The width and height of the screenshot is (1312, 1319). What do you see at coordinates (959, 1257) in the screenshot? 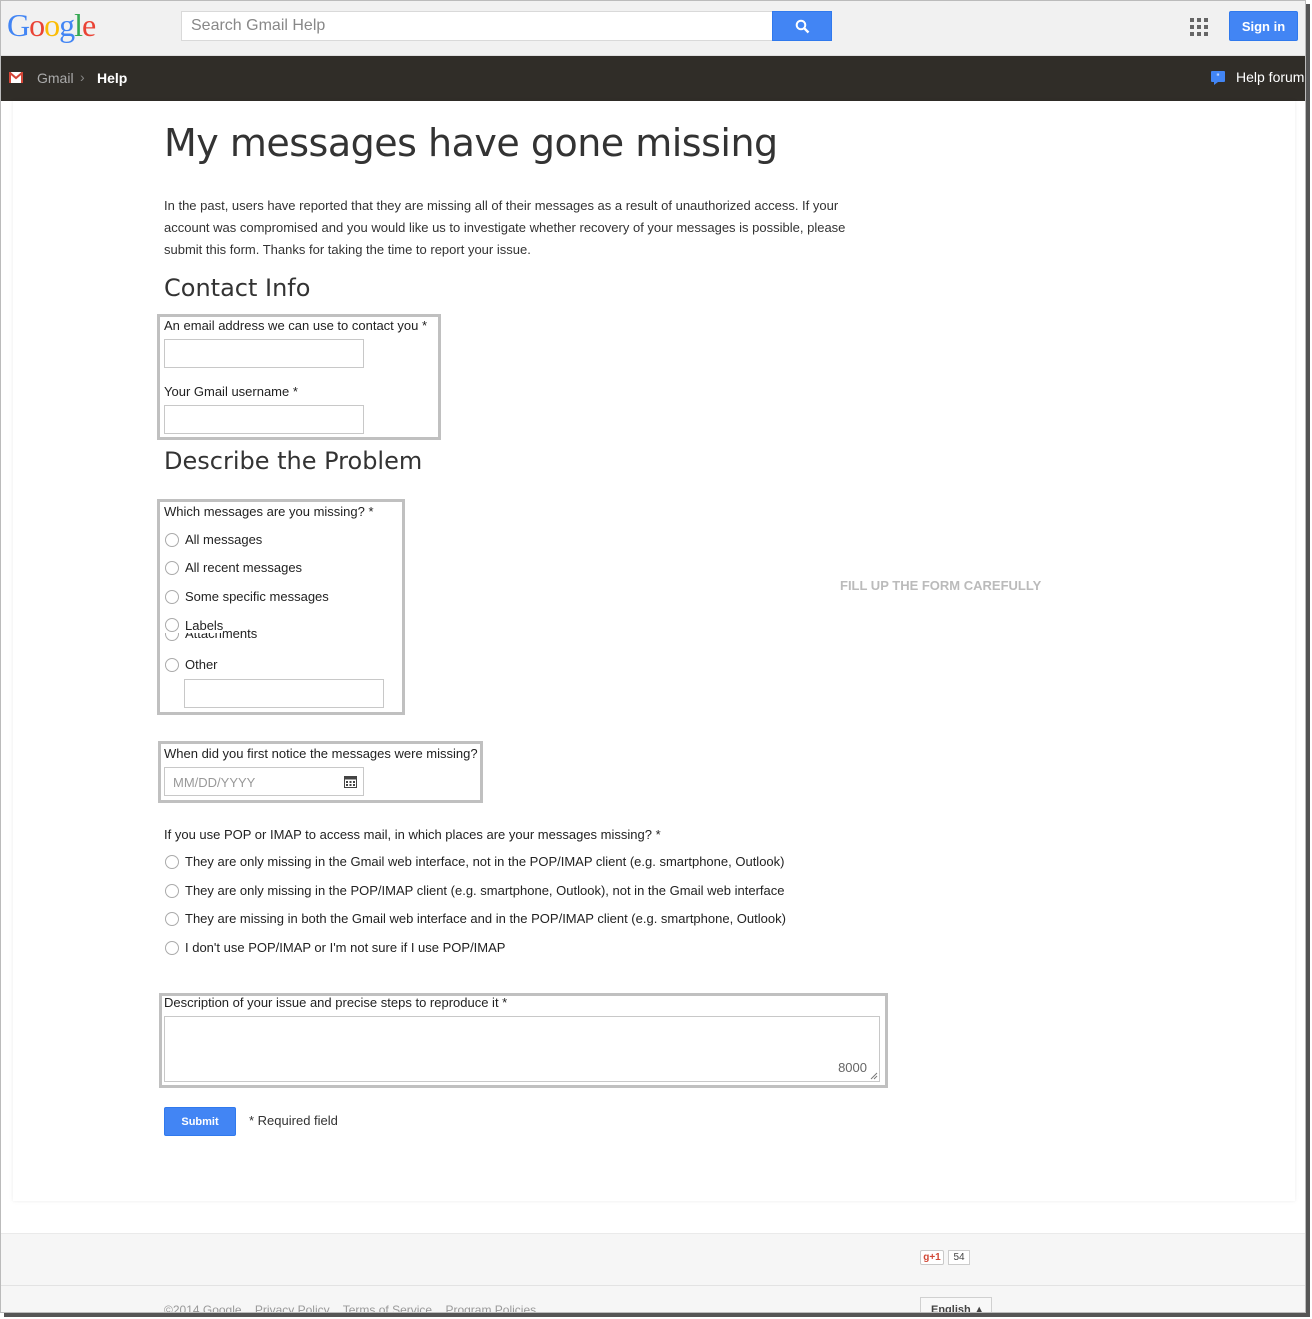
I see `google-plus-count: 54` at bounding box center [959, 1257].